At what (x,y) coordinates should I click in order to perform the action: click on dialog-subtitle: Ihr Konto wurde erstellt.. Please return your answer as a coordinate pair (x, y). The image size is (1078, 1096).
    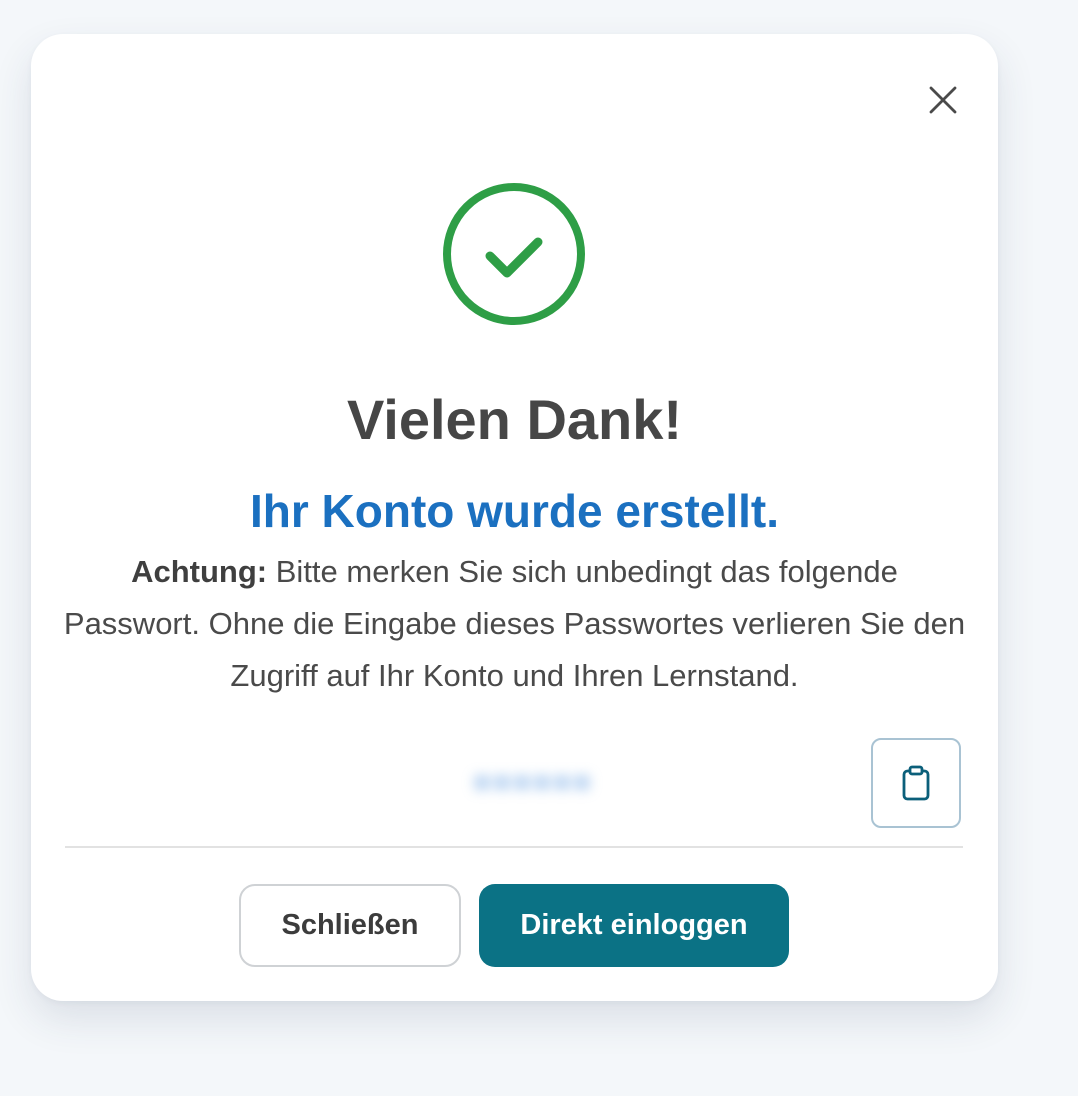
    Looking at the image, I should click on (514, 511).